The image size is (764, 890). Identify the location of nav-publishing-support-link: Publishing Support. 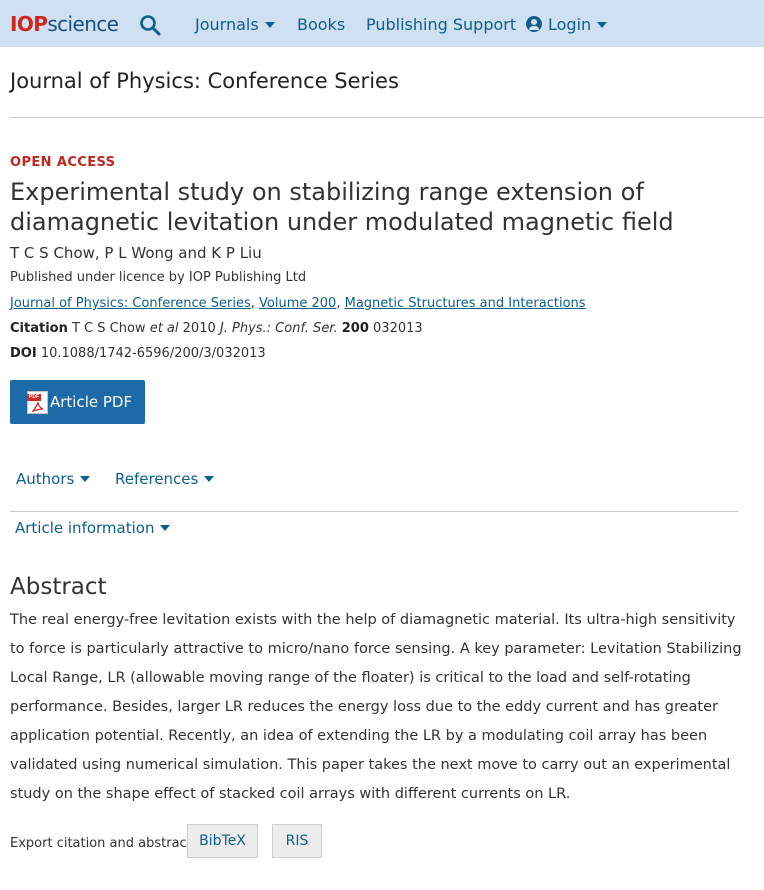
(441, 25).